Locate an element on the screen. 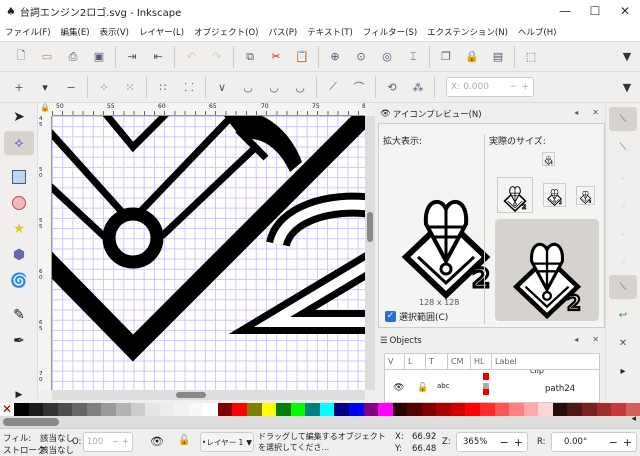 The width and height of the screenshot is (640, 456). highlight-color is located at coordinates (486, 389).